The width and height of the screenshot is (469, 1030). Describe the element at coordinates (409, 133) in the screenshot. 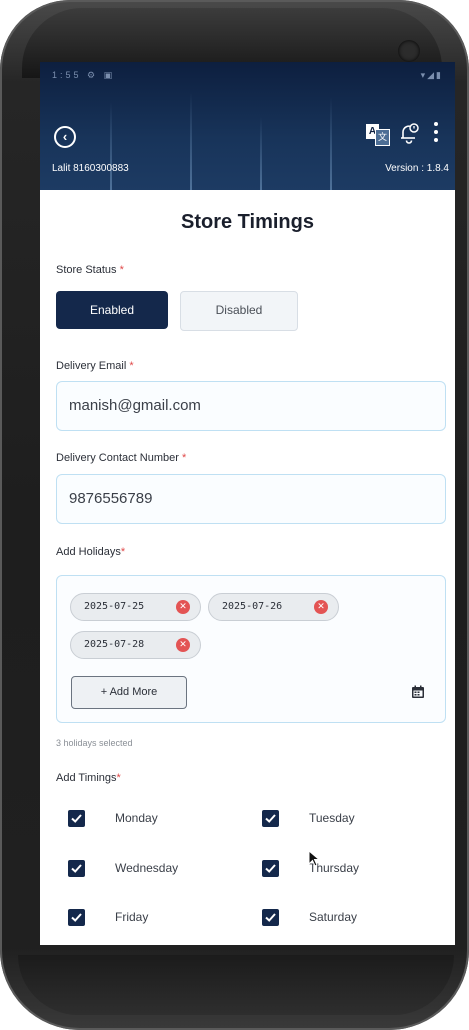

I see `notification-bell-icon` at that location.